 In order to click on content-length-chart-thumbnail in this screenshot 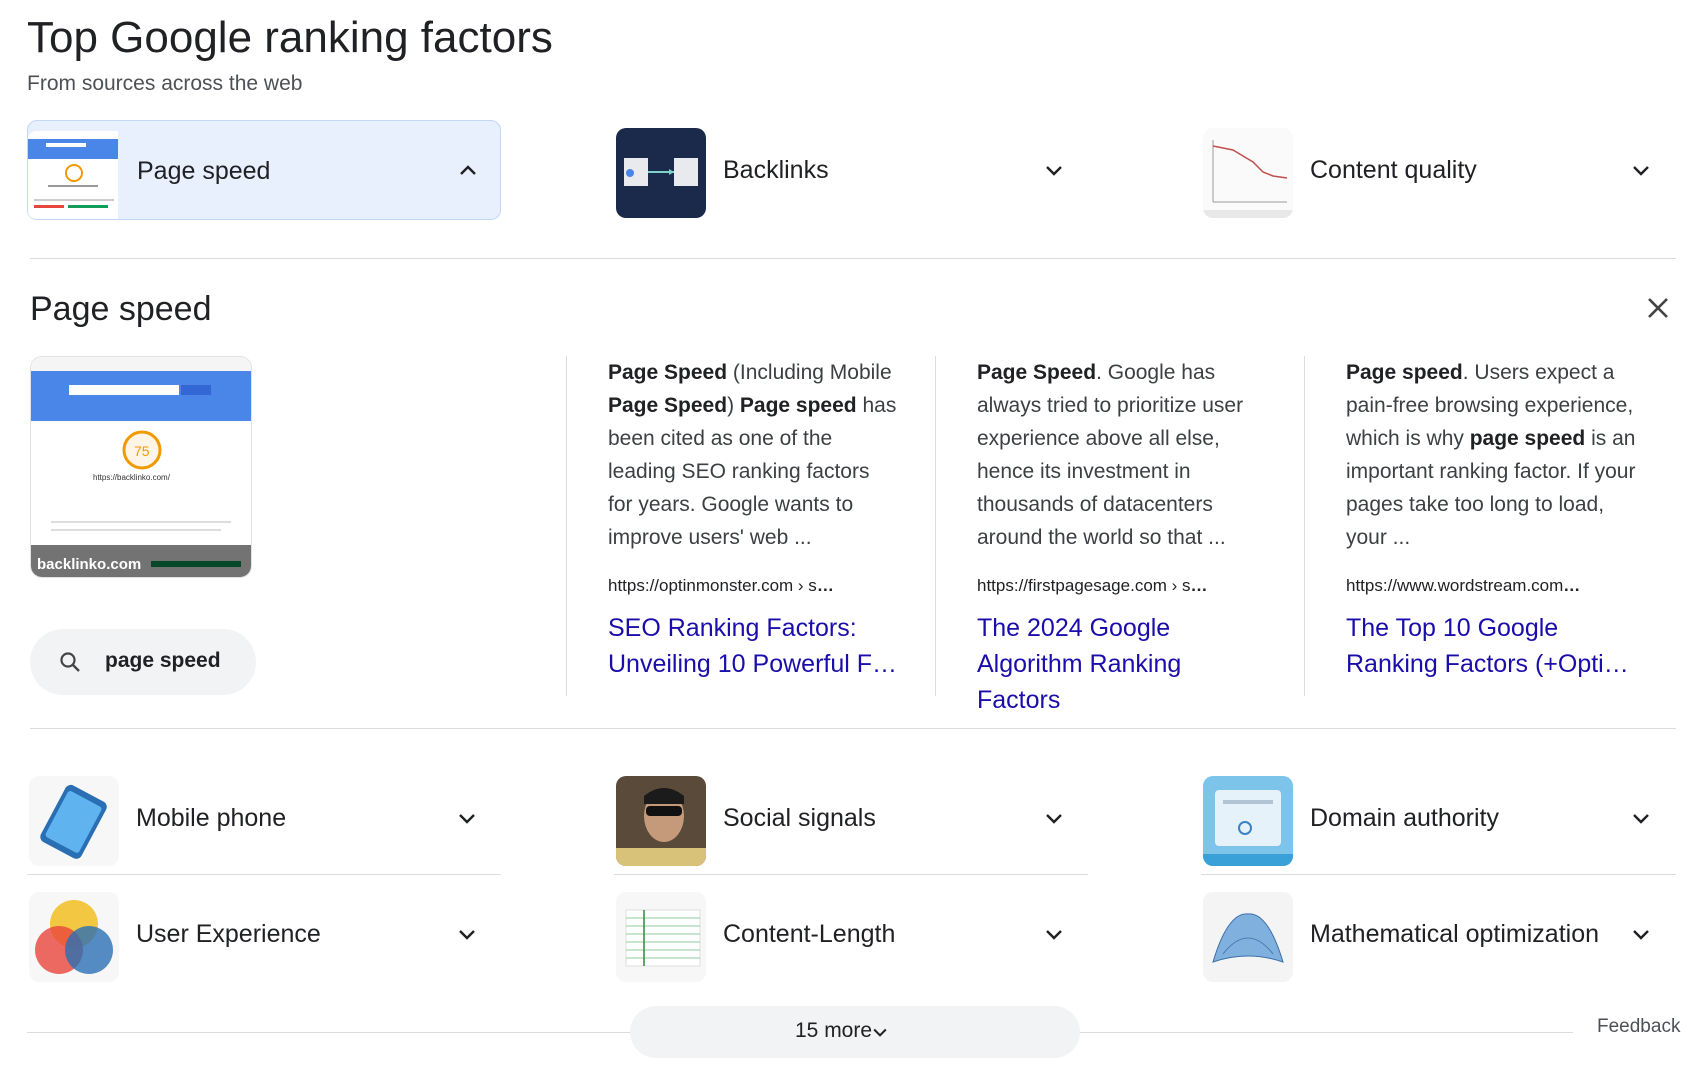, I will do `click(661, 937)`.